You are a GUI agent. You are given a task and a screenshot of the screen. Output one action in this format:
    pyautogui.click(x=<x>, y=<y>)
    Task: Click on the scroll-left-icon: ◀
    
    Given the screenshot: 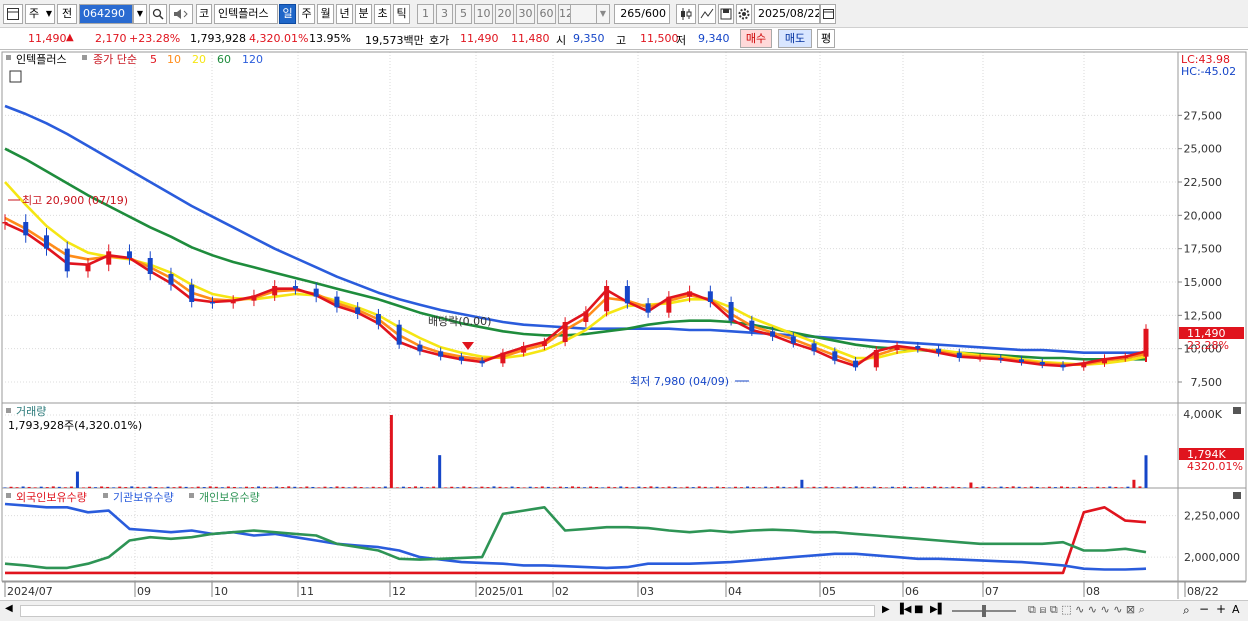 What is the action you would take?
    pyautogui.click(x=9, y=608)
    